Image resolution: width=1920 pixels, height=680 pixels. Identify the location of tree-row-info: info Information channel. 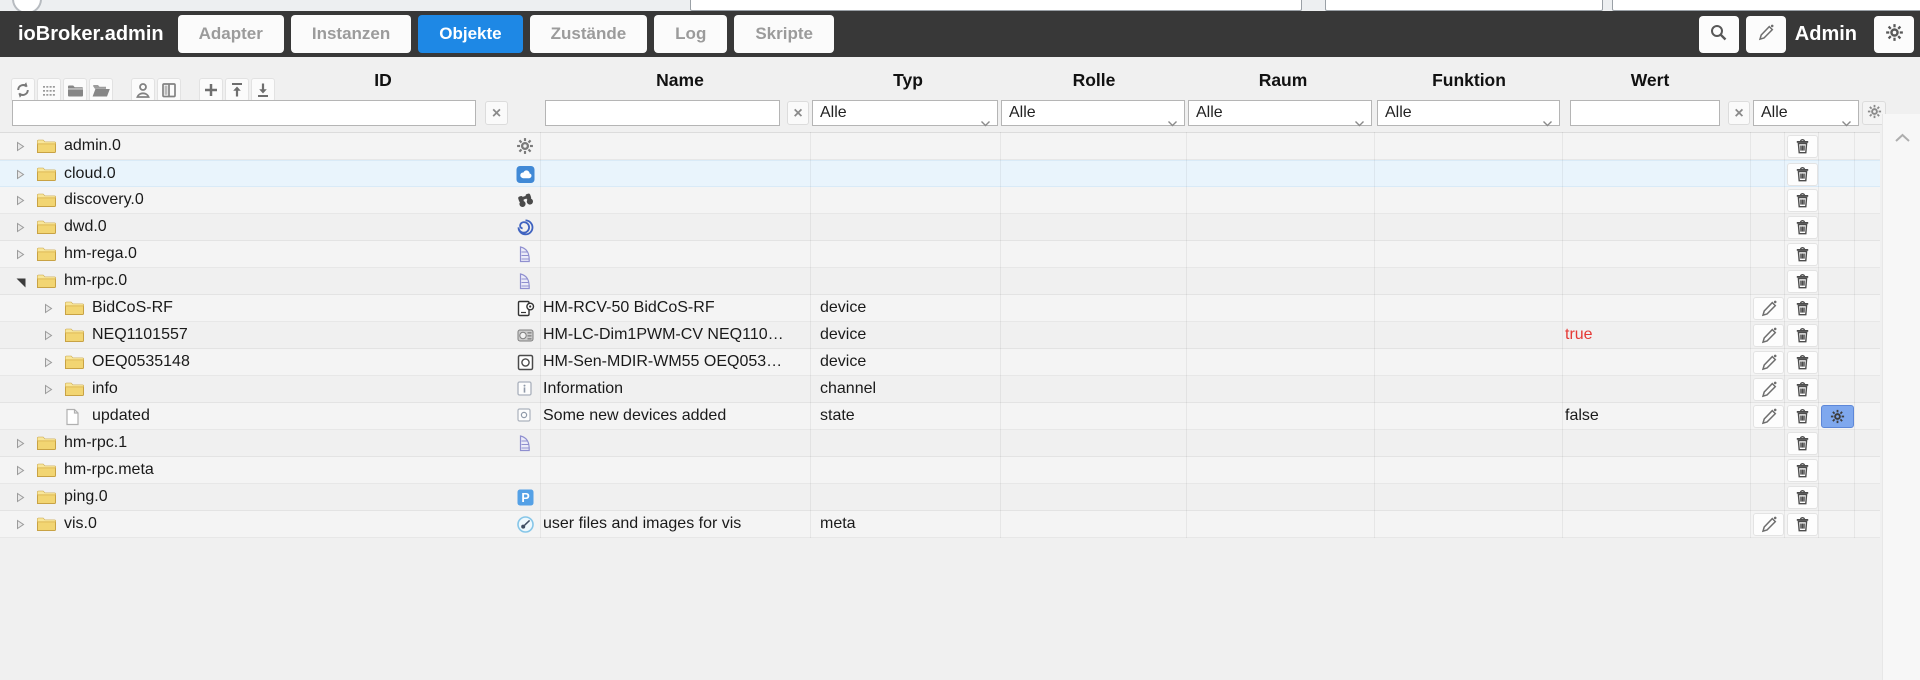
(940, 389).